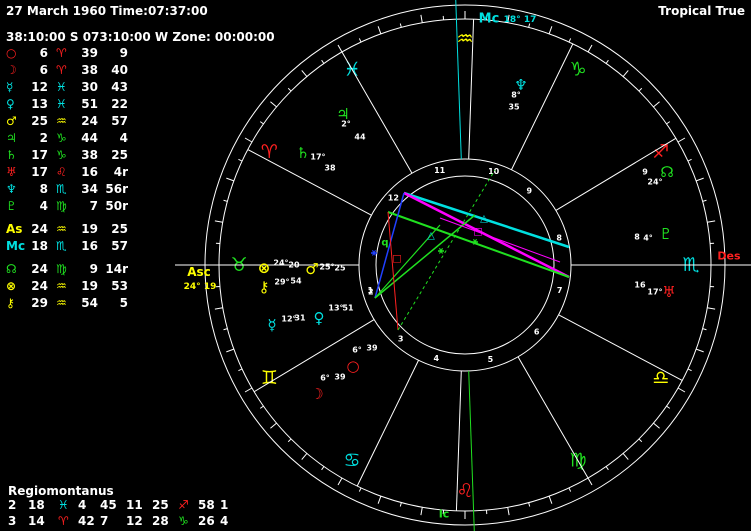 This screenshot has width=751, height=531. What do you see at coordinates (348, 308) in the screenshot?
I see `placed-planet-minute: 51` at bounding box center [348, 308].